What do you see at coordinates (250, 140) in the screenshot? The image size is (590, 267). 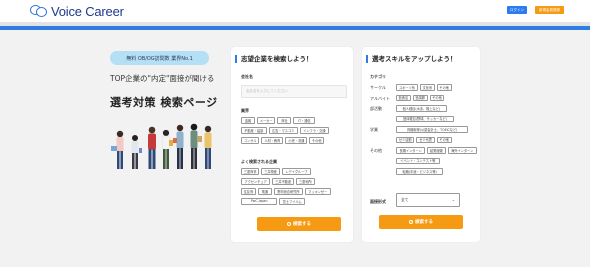 I see `filter-chip: コンサル` at bounding box center [250, 140].